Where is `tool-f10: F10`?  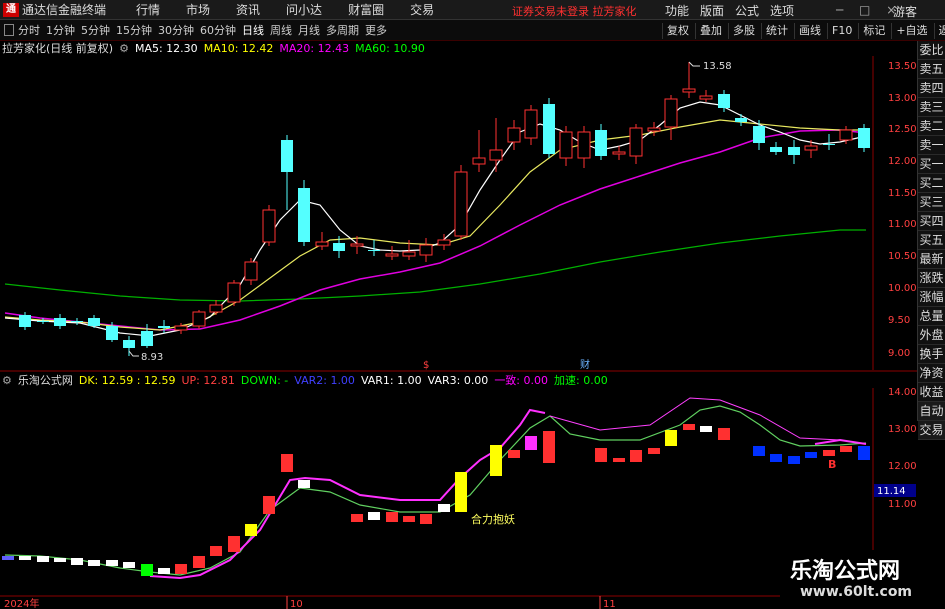
tool-f10: F10 is located at coordinates (841, 30).